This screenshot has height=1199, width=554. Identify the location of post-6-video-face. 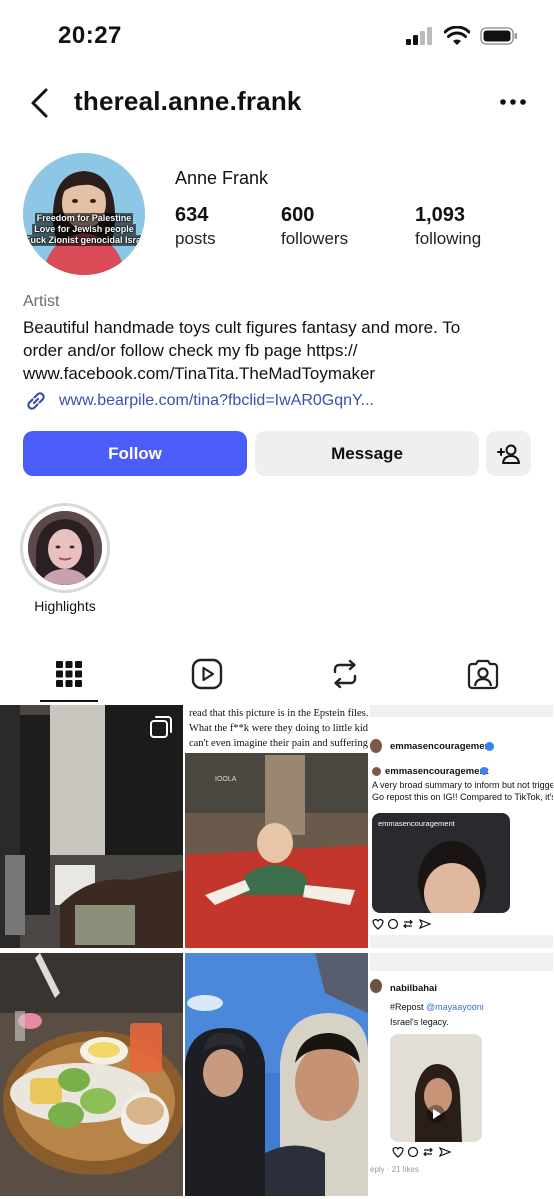
(436, 1088).